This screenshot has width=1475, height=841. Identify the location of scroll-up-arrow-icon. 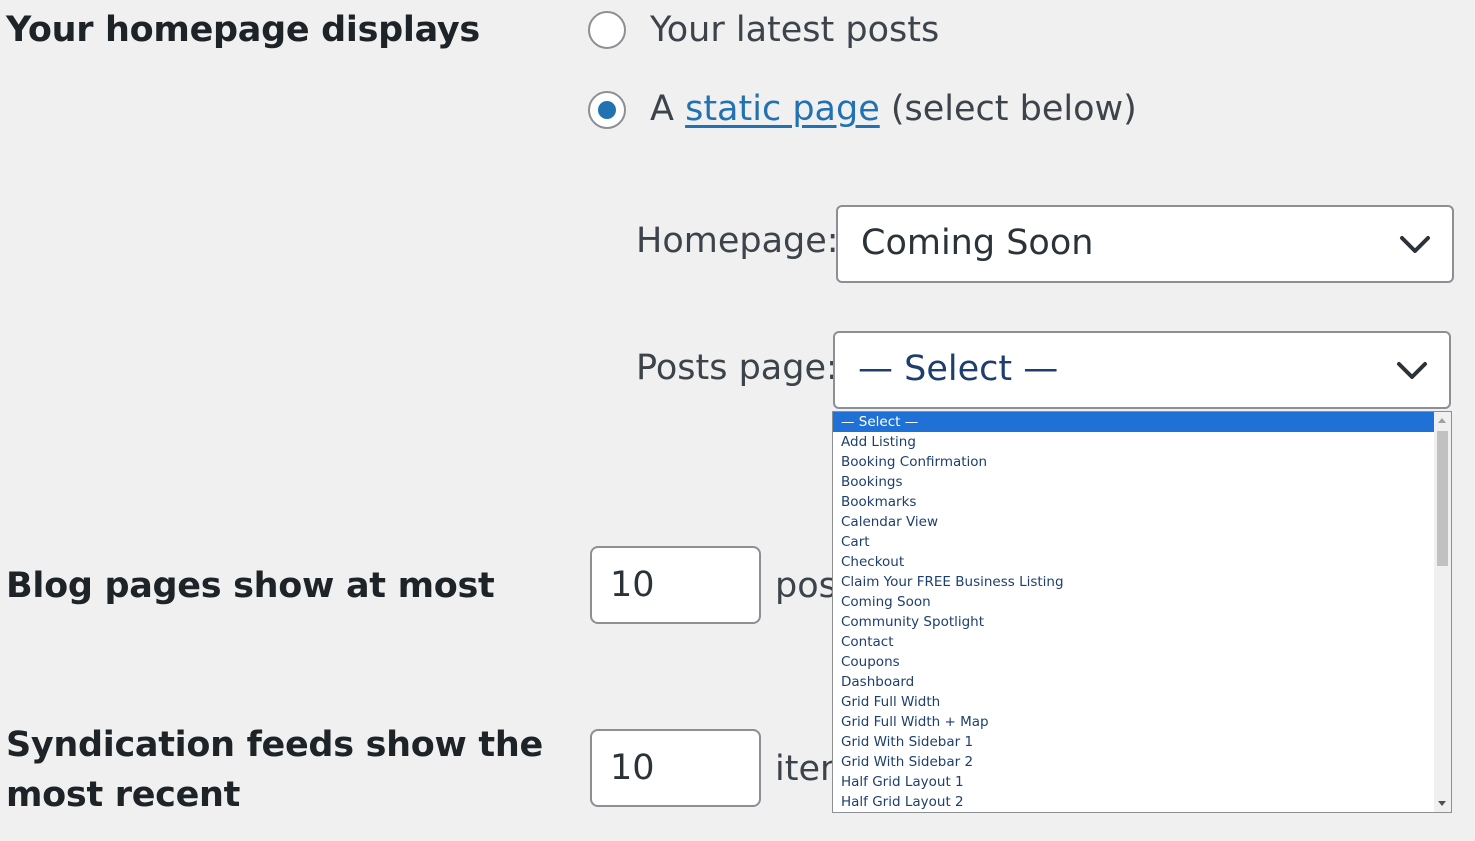
(1442, 420).